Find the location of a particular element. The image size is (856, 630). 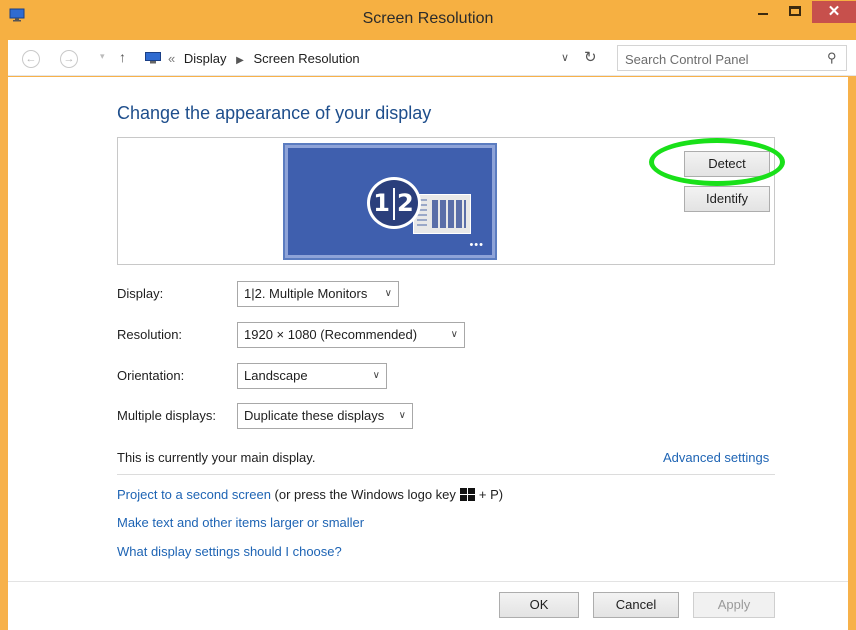

display-select: 1|2. Multiple Monitors ∨ is located at coordinates (318, 294).